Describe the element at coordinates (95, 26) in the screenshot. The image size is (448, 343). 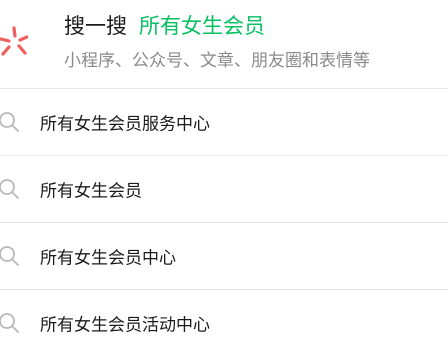
I see `sou-yi-sou-title: 搜一搜` at that location.